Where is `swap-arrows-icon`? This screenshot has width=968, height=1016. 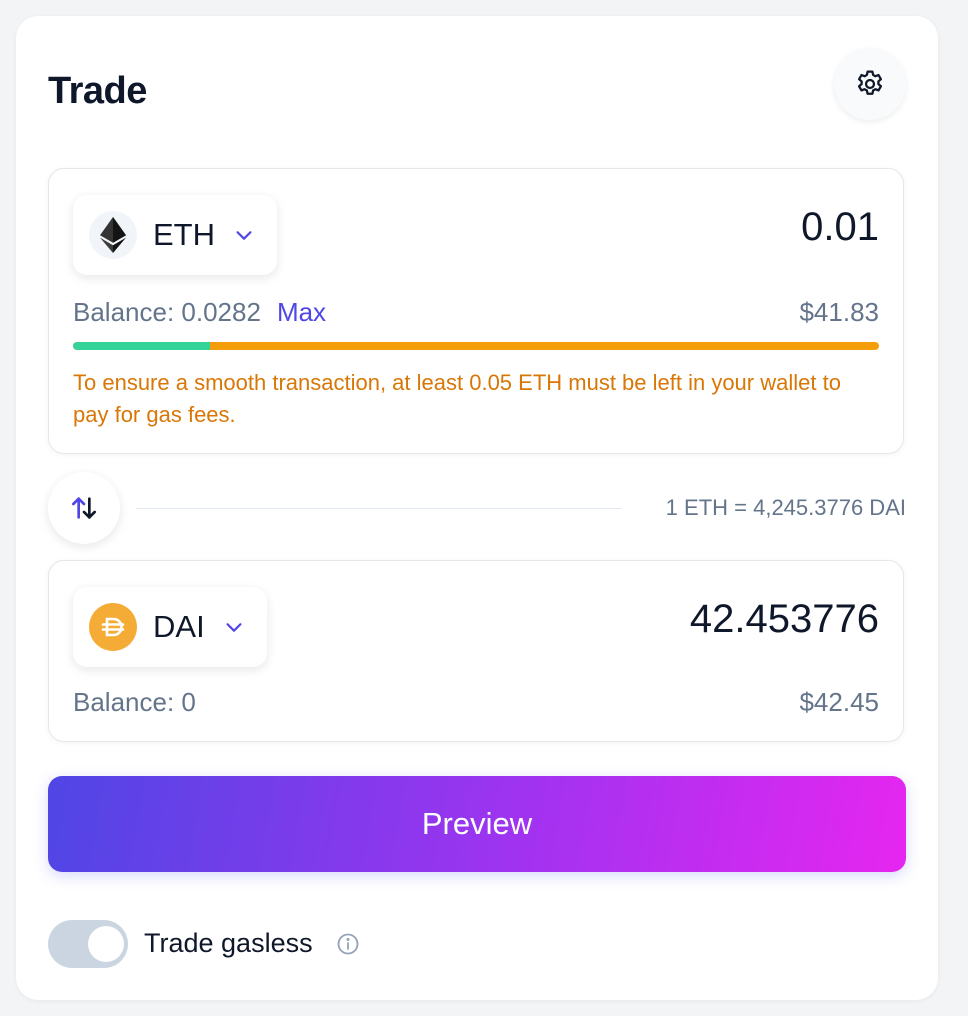 swap-arrows-icon is located at coordinates (84, 508).